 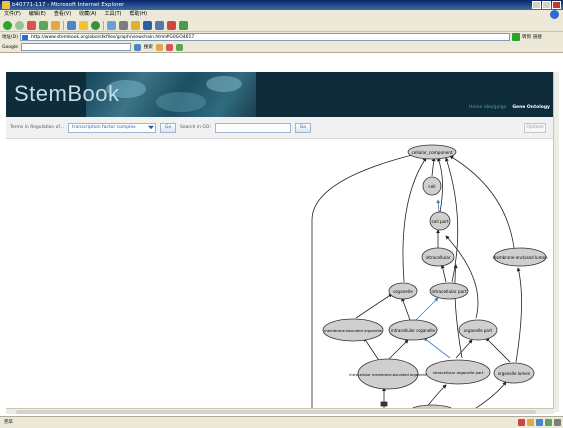 What do you see at coordinates (438, 257) in the screenshot?
I see `graph-node: intracellular` at bounding box center [438, 257].